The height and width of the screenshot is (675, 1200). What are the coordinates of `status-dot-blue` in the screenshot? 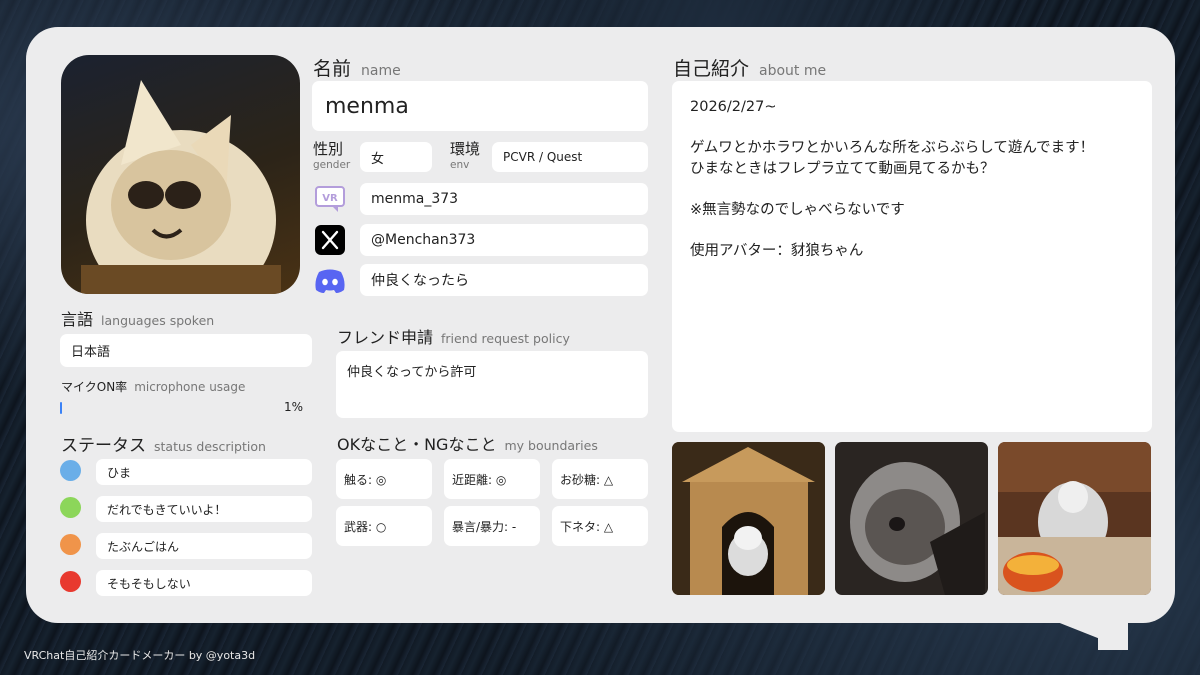 It's located at (70, 470).